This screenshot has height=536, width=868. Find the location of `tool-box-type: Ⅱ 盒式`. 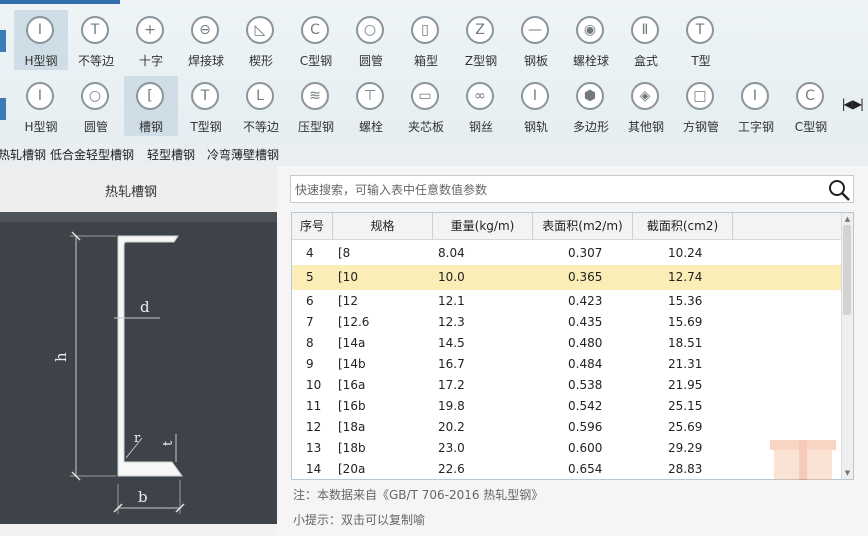

tool-box-type: Ⅱ 盒式 is located at coordinates (646, 40).